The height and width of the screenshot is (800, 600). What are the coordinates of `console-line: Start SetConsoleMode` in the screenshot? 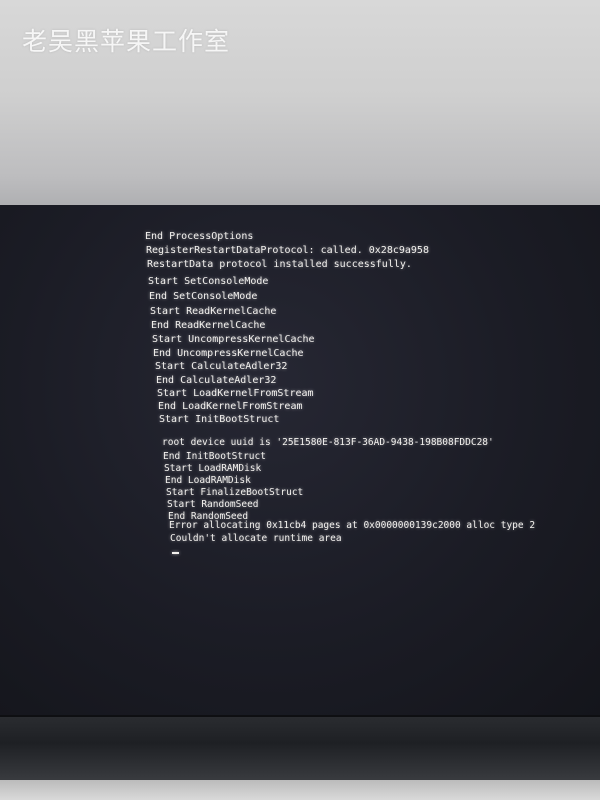 It's located at (208, 281).